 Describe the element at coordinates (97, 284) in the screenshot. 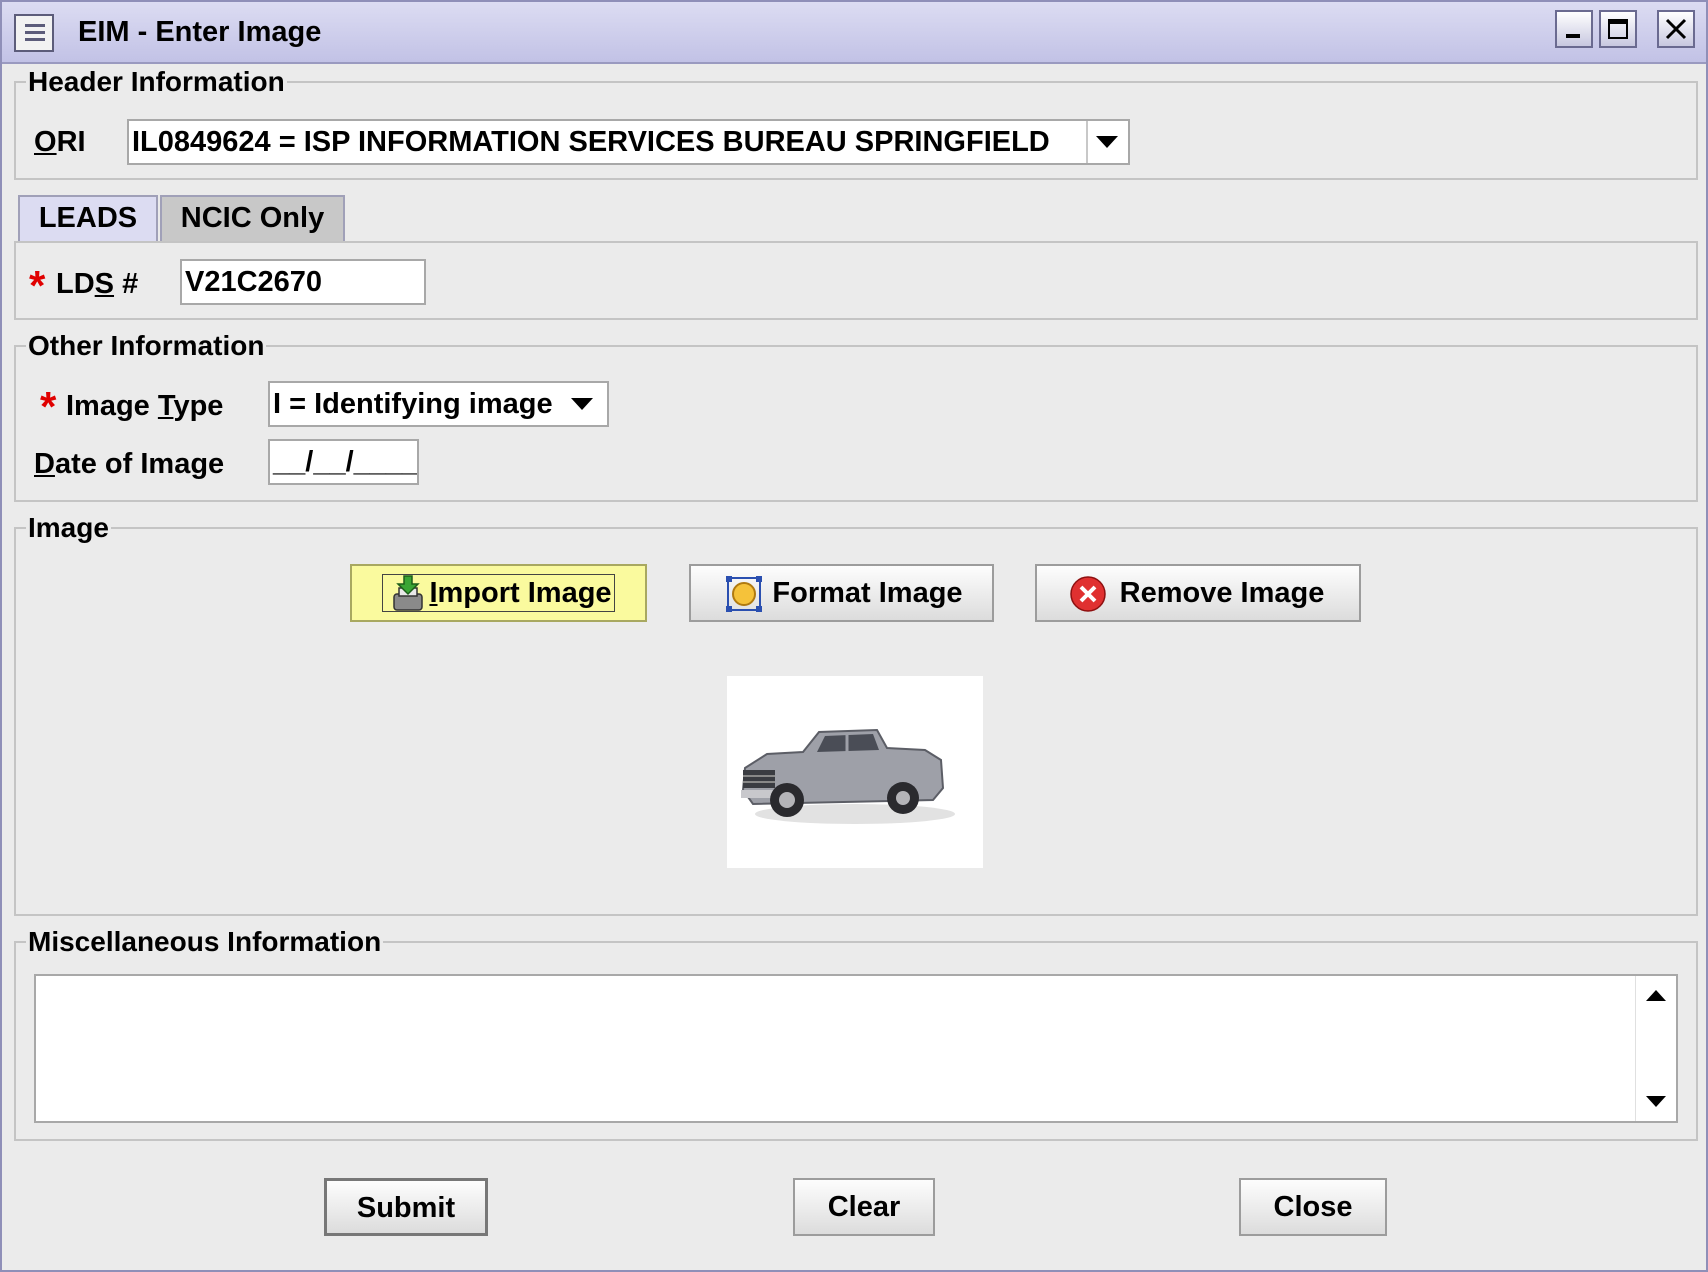

I see `lds-label: LDS #` at that location.